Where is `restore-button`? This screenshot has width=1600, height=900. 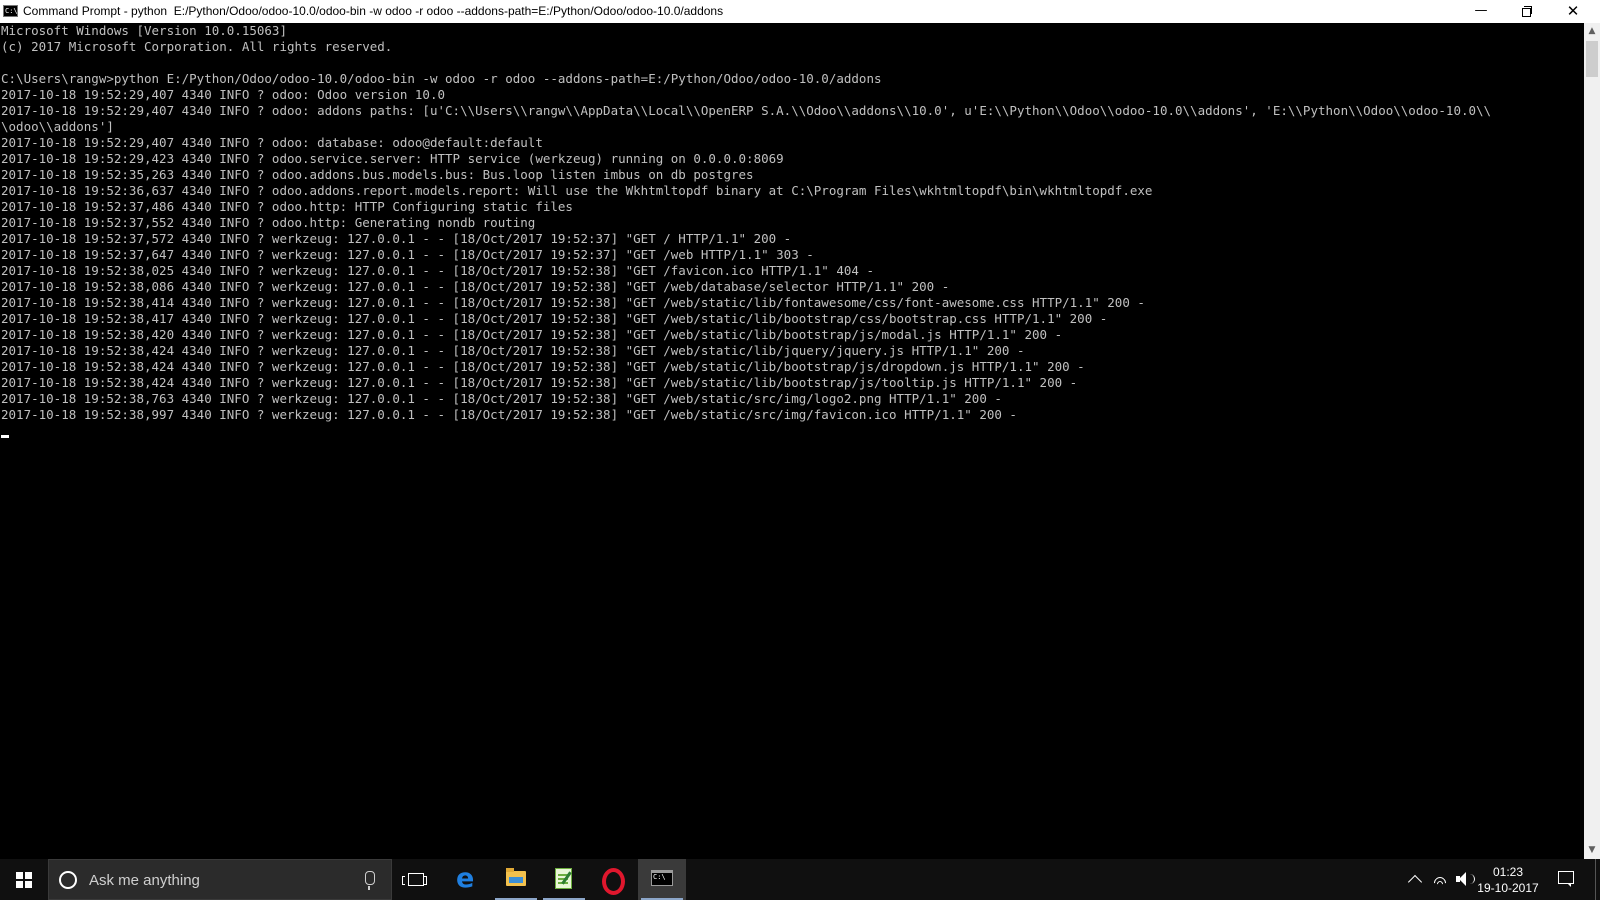
restore-button is located at coordinates (1527, 11).